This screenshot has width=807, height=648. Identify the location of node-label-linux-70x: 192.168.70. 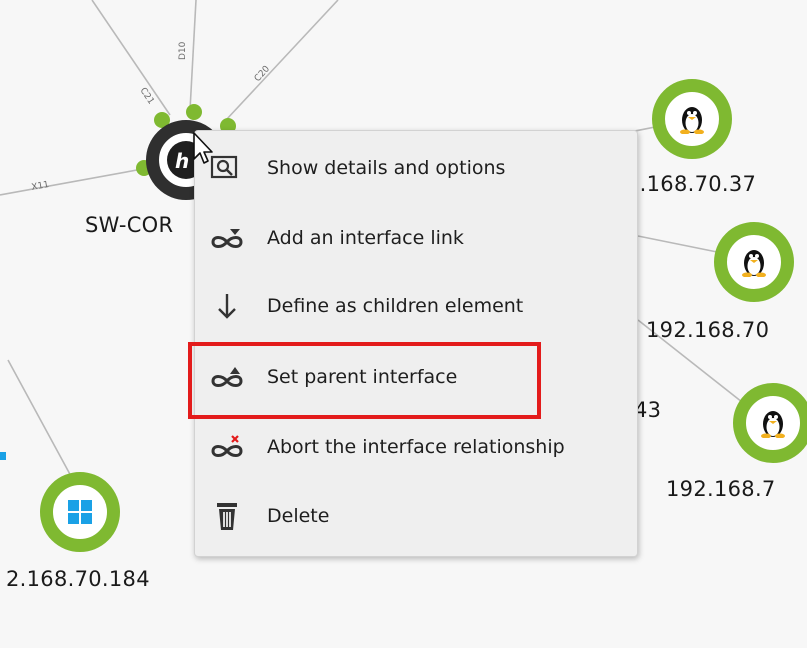
(708, 330).